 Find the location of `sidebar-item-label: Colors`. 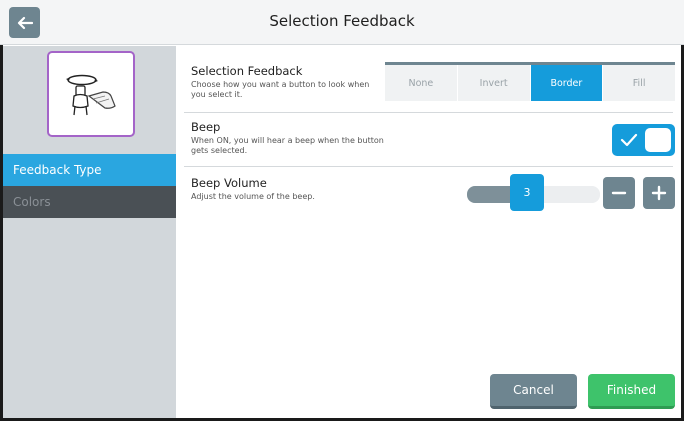

sidebar-item-label: Colors is located at coordinates (32, 202).